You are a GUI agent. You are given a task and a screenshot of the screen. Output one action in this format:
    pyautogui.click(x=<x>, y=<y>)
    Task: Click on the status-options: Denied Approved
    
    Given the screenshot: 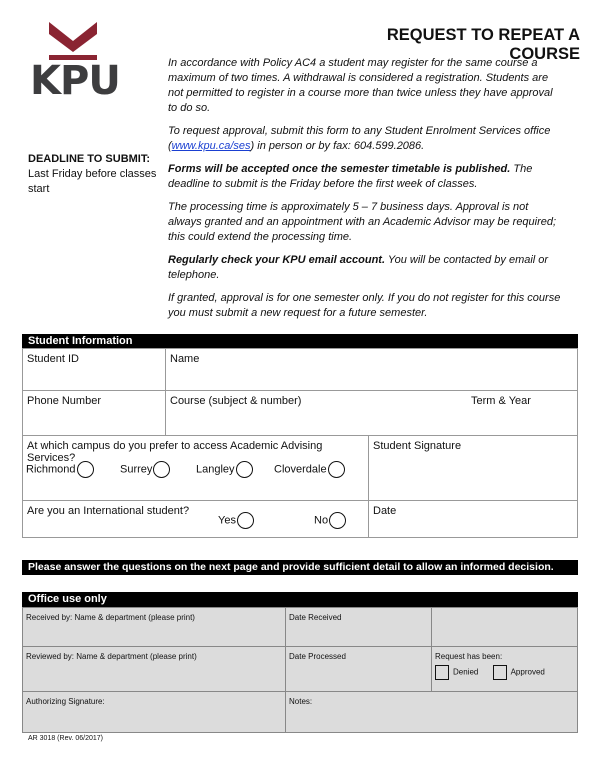 What is the action you would take?
    pyautogui.click(x=504, y=672)
    